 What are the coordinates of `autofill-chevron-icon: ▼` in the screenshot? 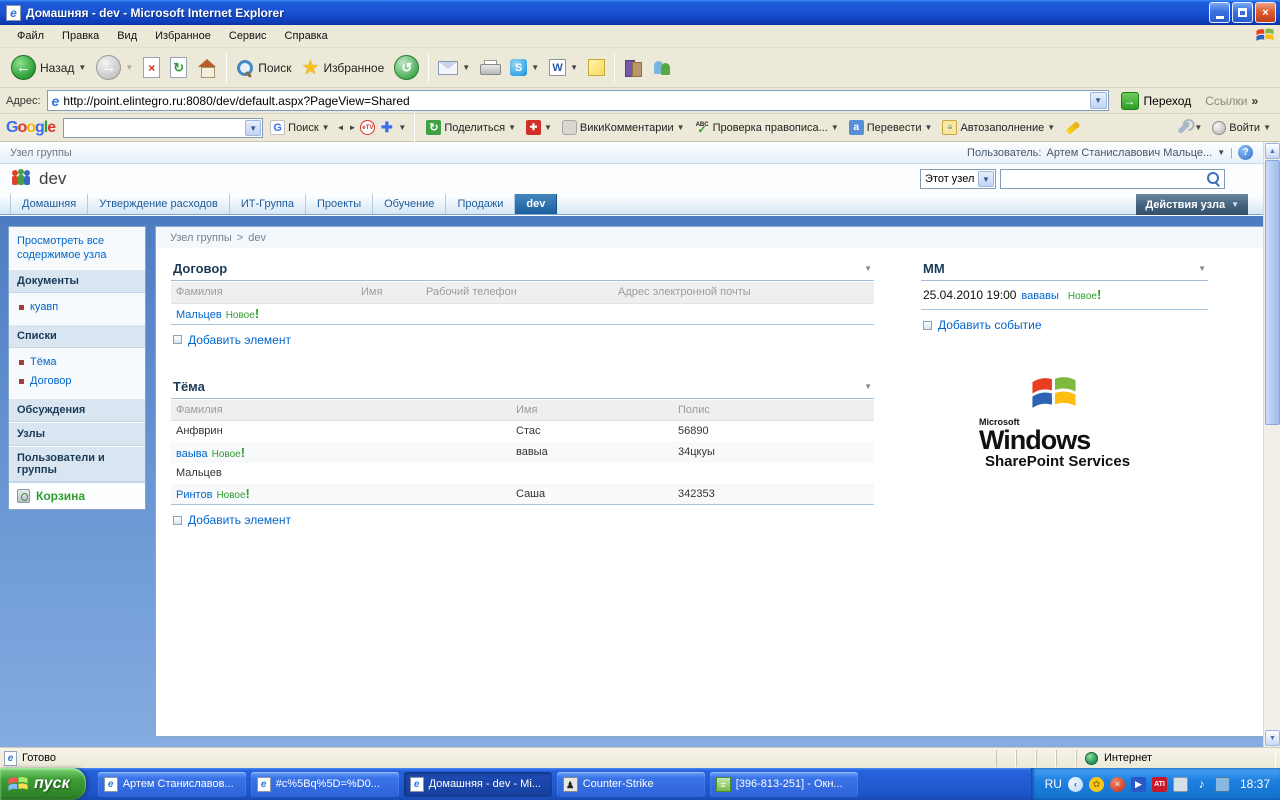 It's located at (1051, 127).